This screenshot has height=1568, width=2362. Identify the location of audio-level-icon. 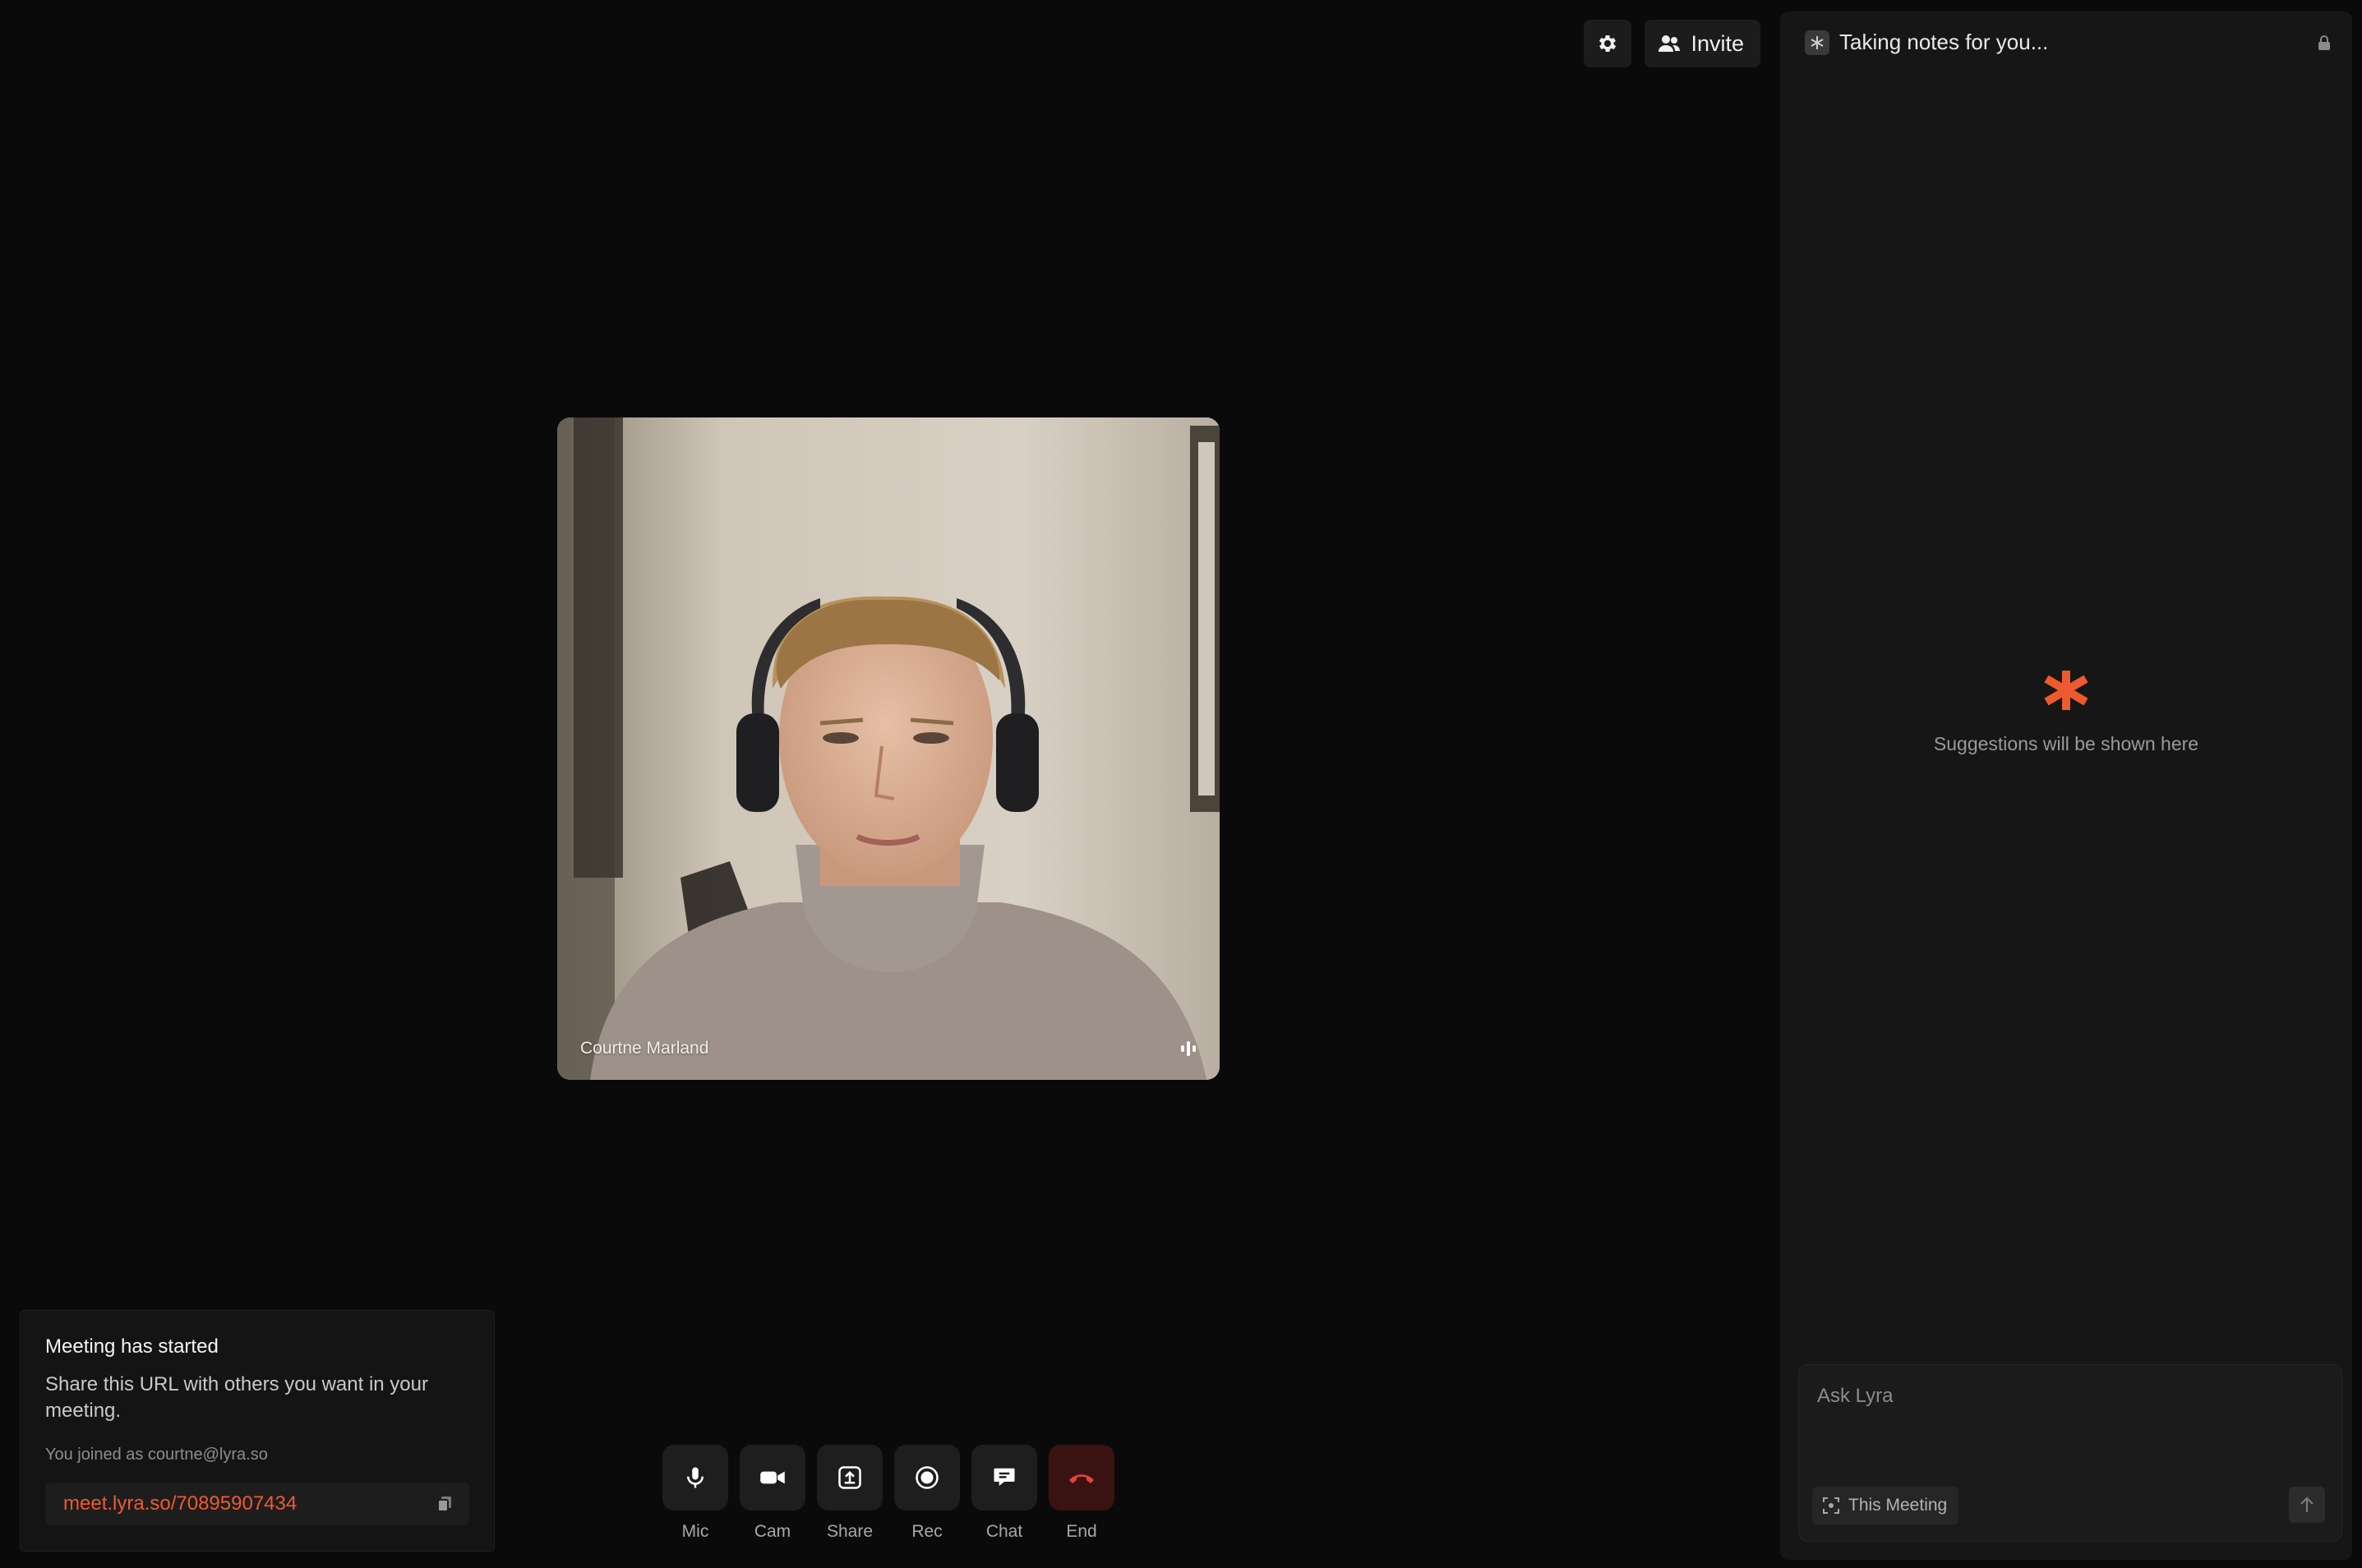
(1188, 1048).